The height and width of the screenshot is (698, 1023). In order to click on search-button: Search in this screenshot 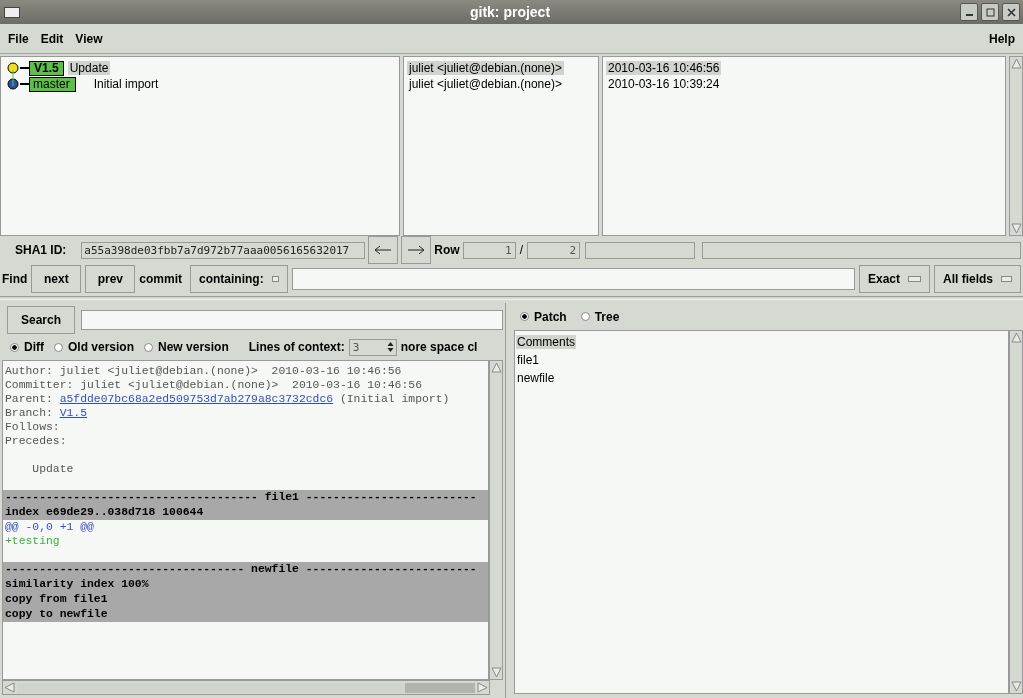, I will do `click(41, 320)`.